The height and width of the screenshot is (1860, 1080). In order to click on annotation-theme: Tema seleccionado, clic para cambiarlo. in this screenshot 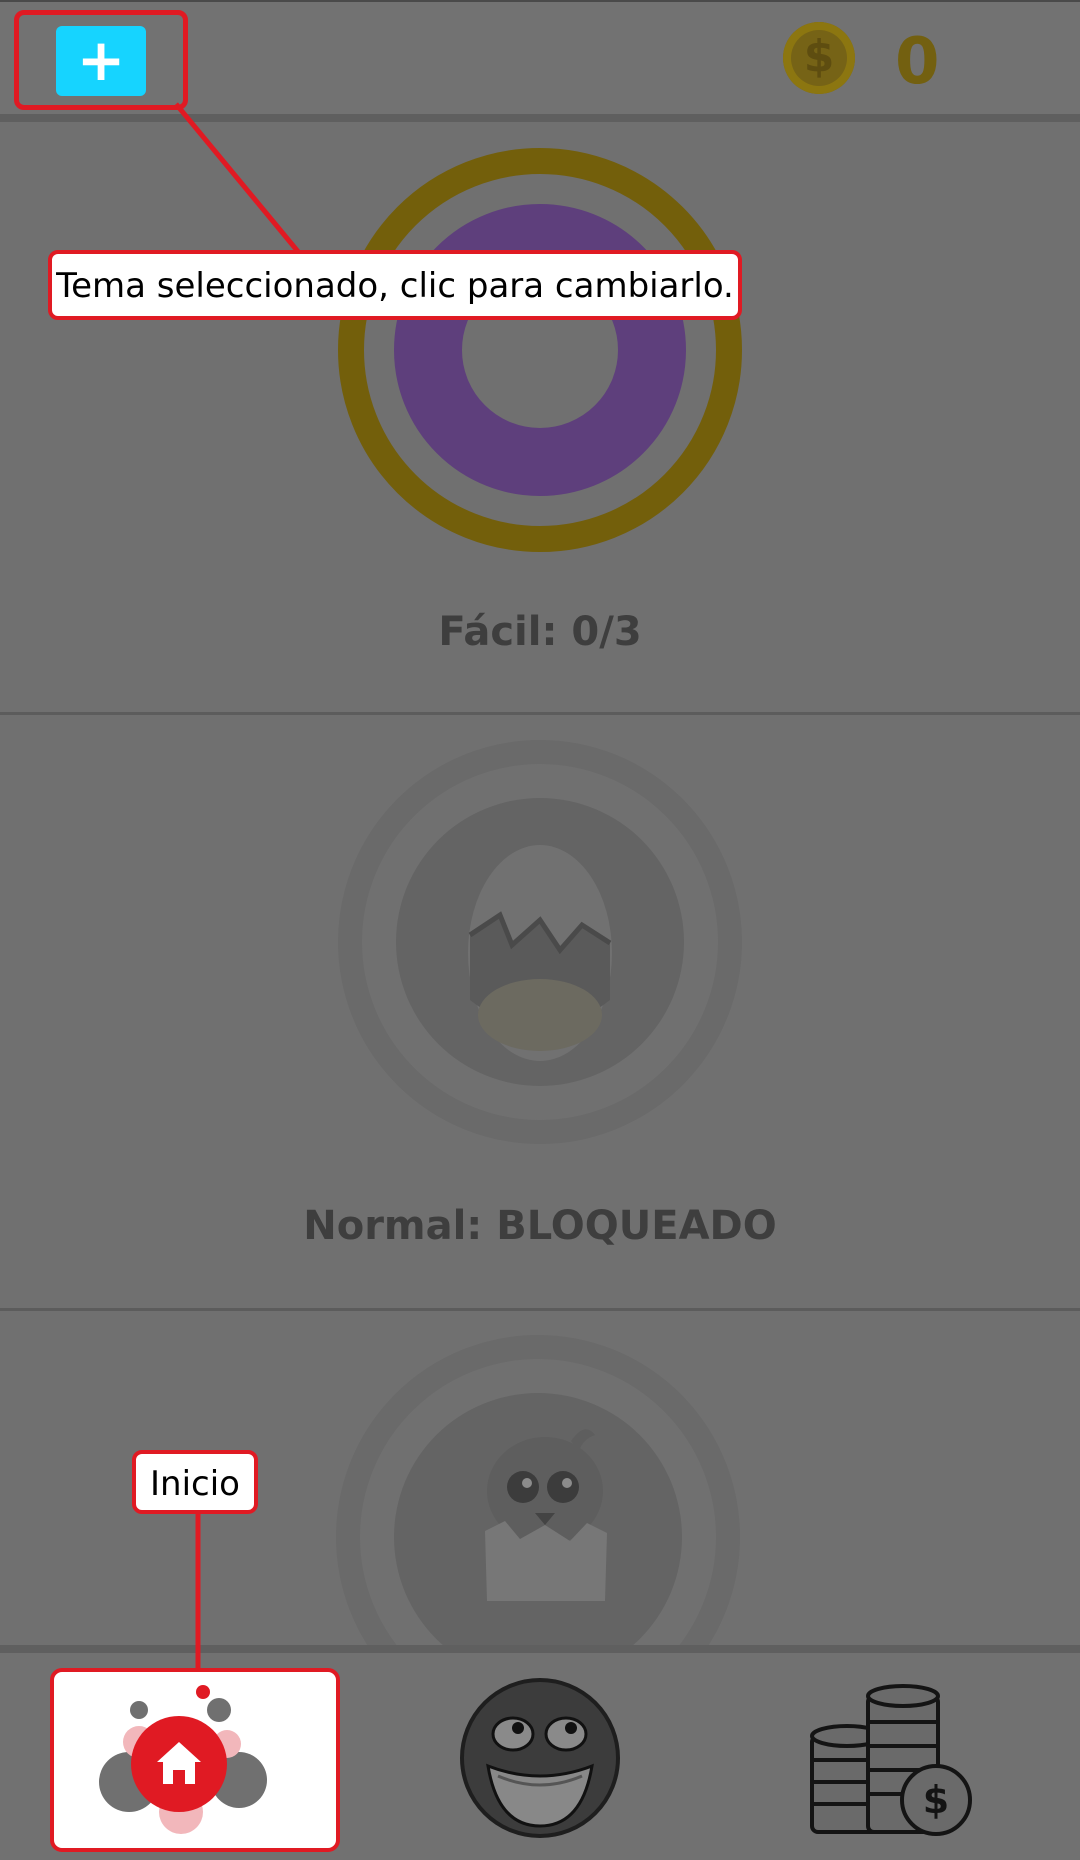, I will do `click(395, 285)`.